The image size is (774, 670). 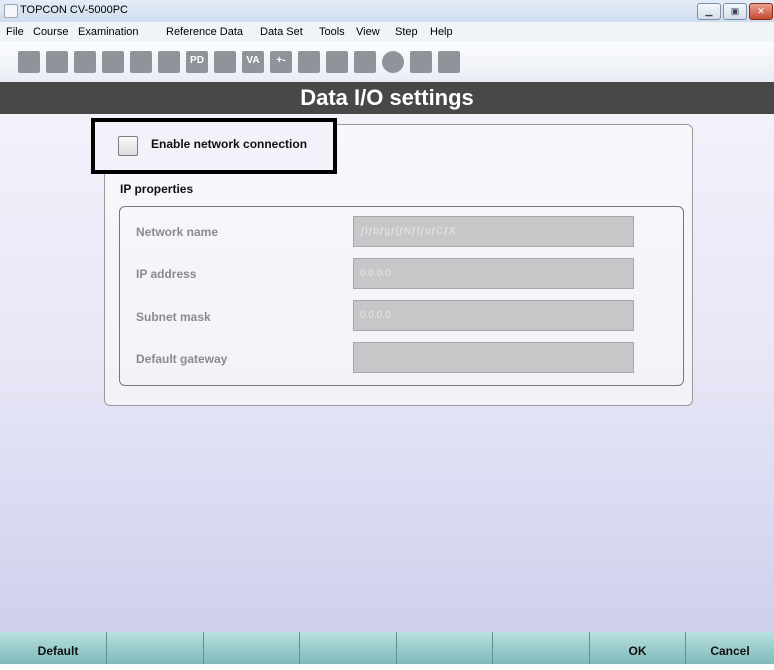 I want to click on minimize-button: ▁, so click(x=709, y=11).